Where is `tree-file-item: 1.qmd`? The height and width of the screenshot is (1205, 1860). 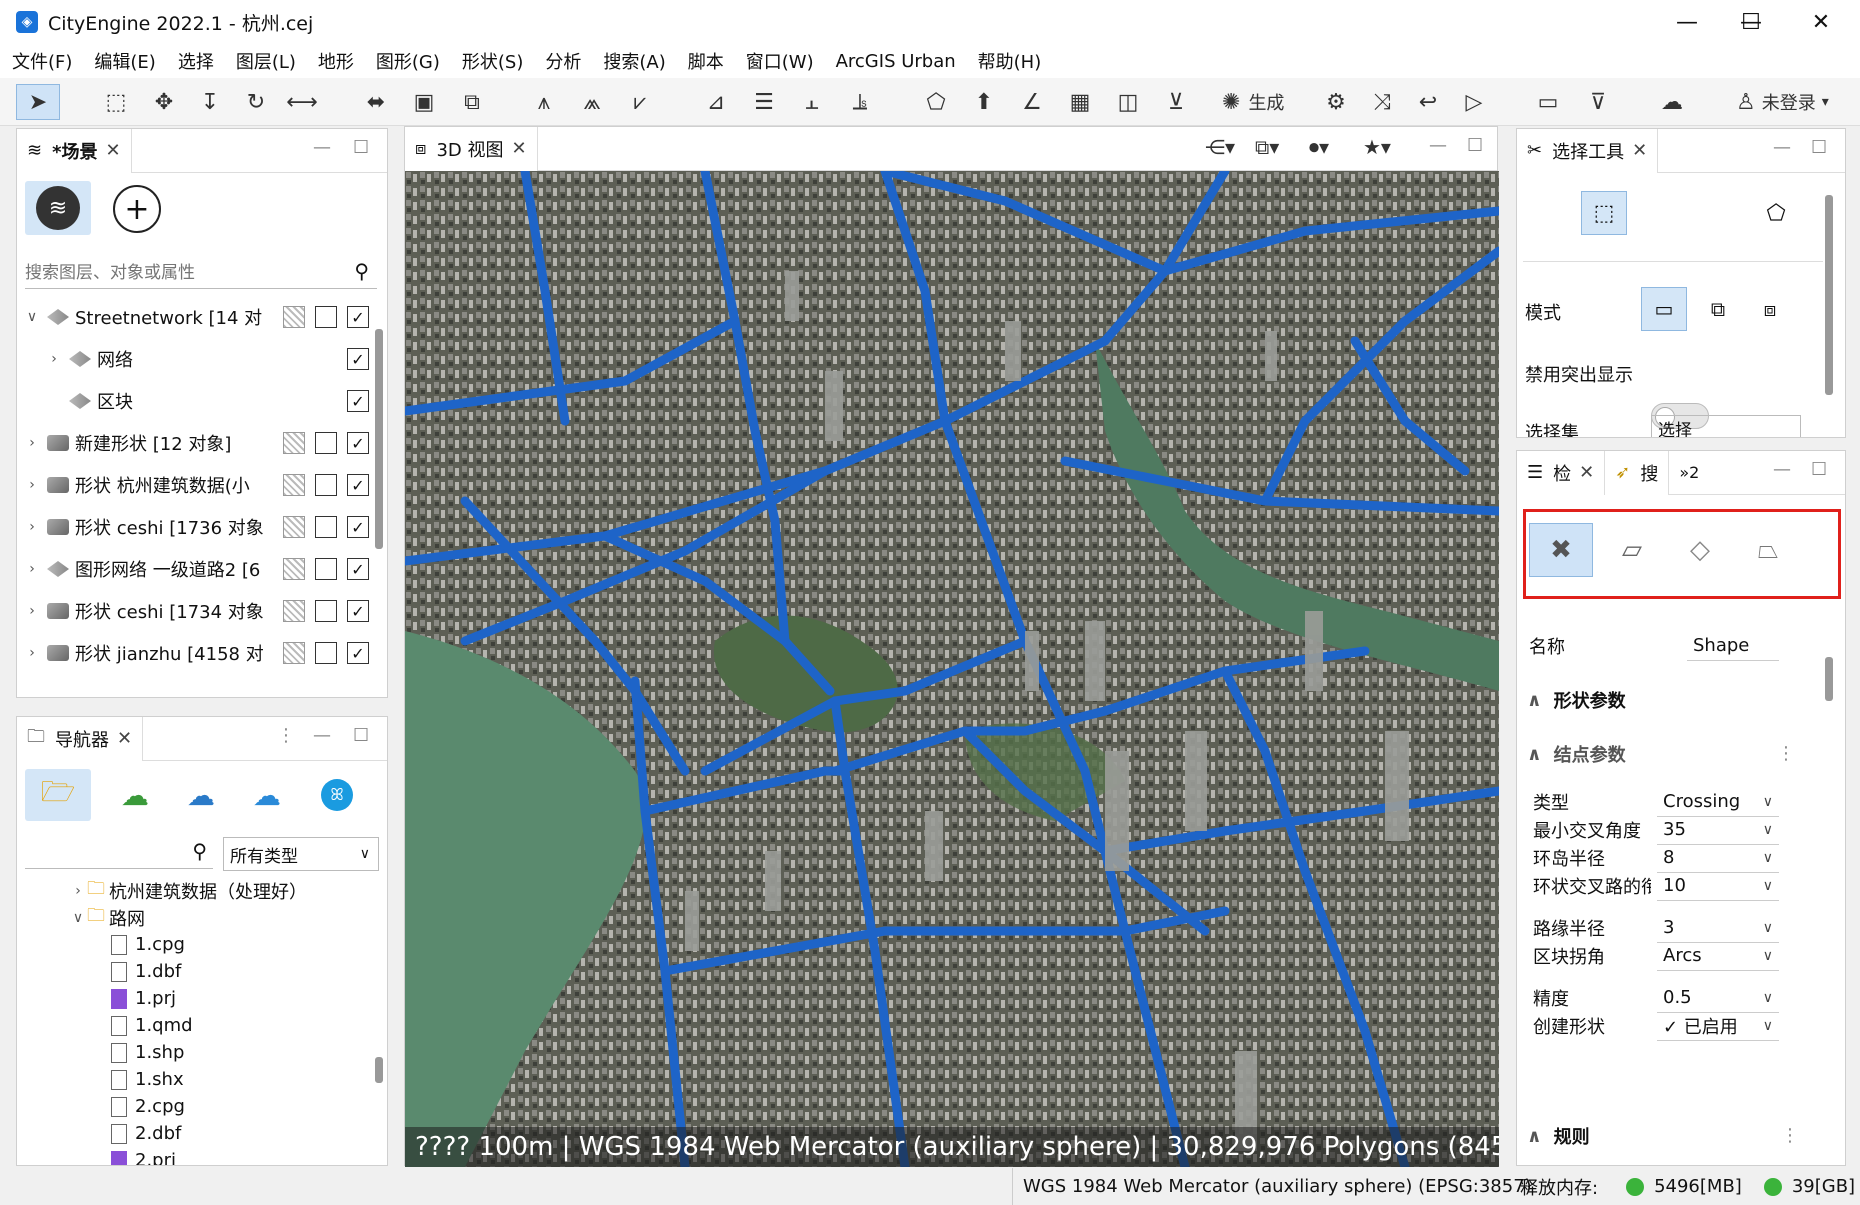
tree-file-item: 1.qmd is located at coordinates (105, 1025).